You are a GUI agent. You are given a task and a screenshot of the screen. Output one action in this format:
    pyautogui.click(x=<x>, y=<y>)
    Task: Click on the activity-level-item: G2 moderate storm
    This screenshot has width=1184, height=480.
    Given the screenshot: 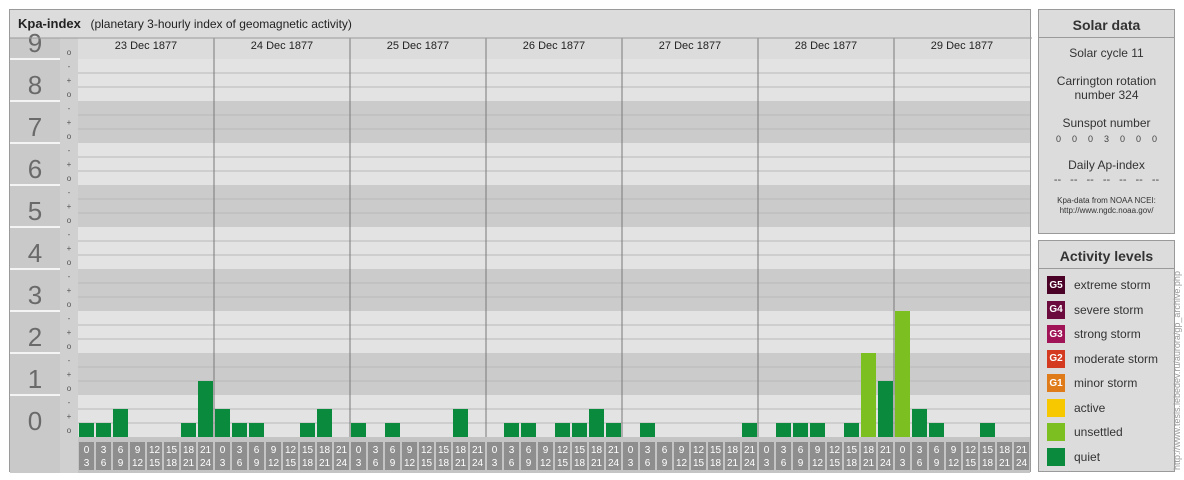 What is the action you would take?
    pyautogui.click(x=1106, y=359)
    